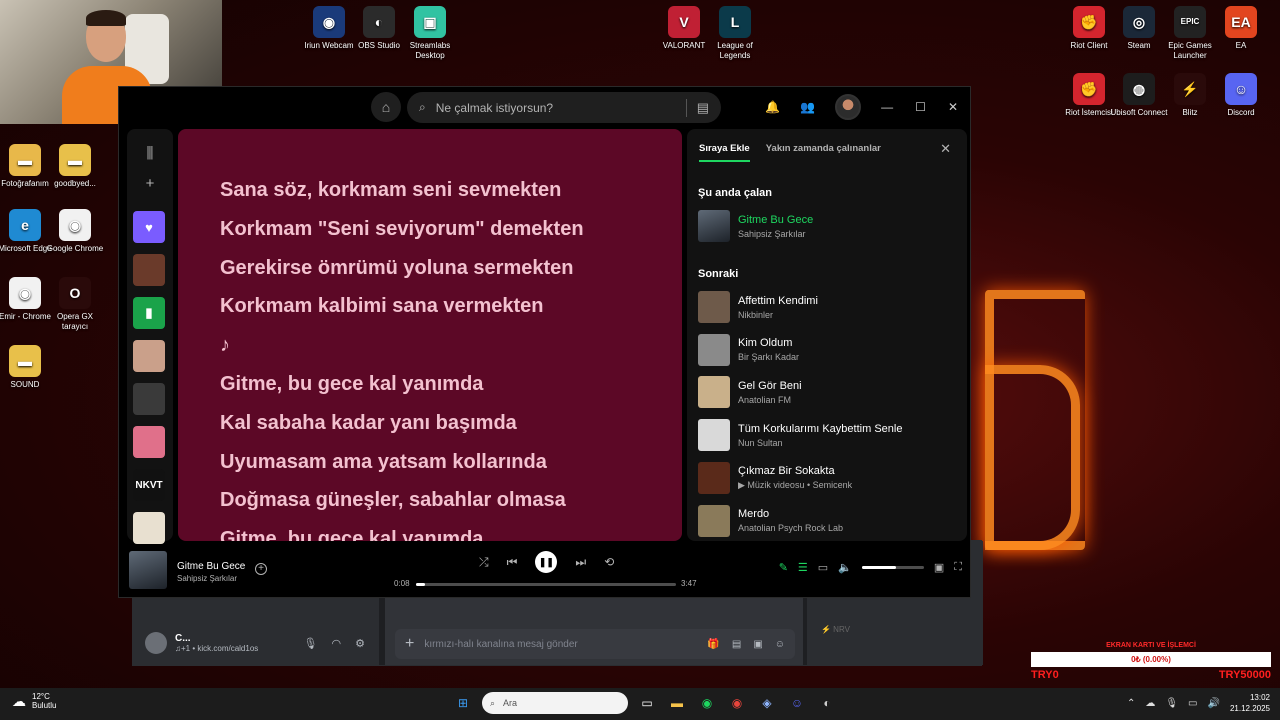  What do you see at coordinates (713, 644) in the screenshot?
I see `gift-icon: 🎁` at bounding box center [713, 644].